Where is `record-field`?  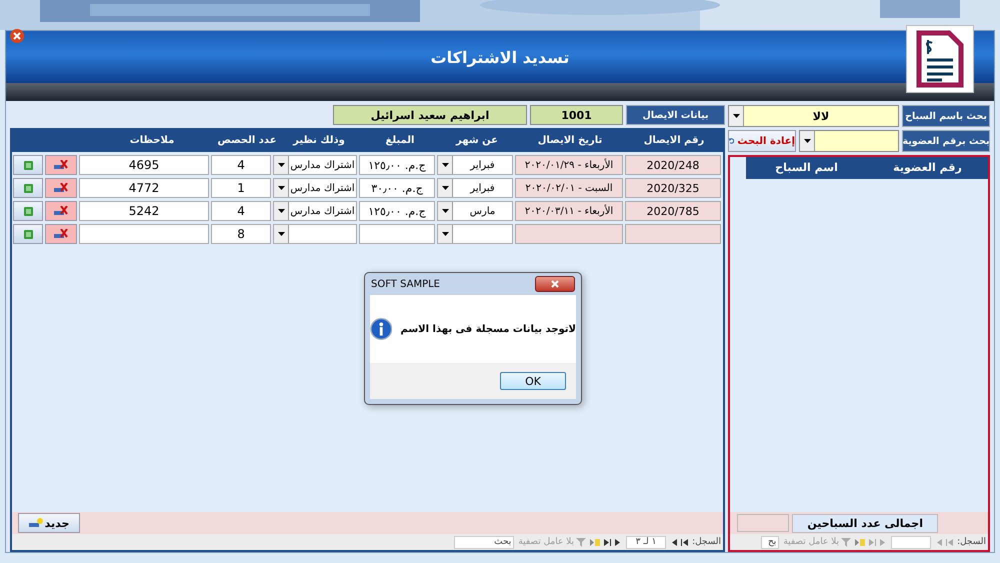
record-field is located at coordinates (911, 542).